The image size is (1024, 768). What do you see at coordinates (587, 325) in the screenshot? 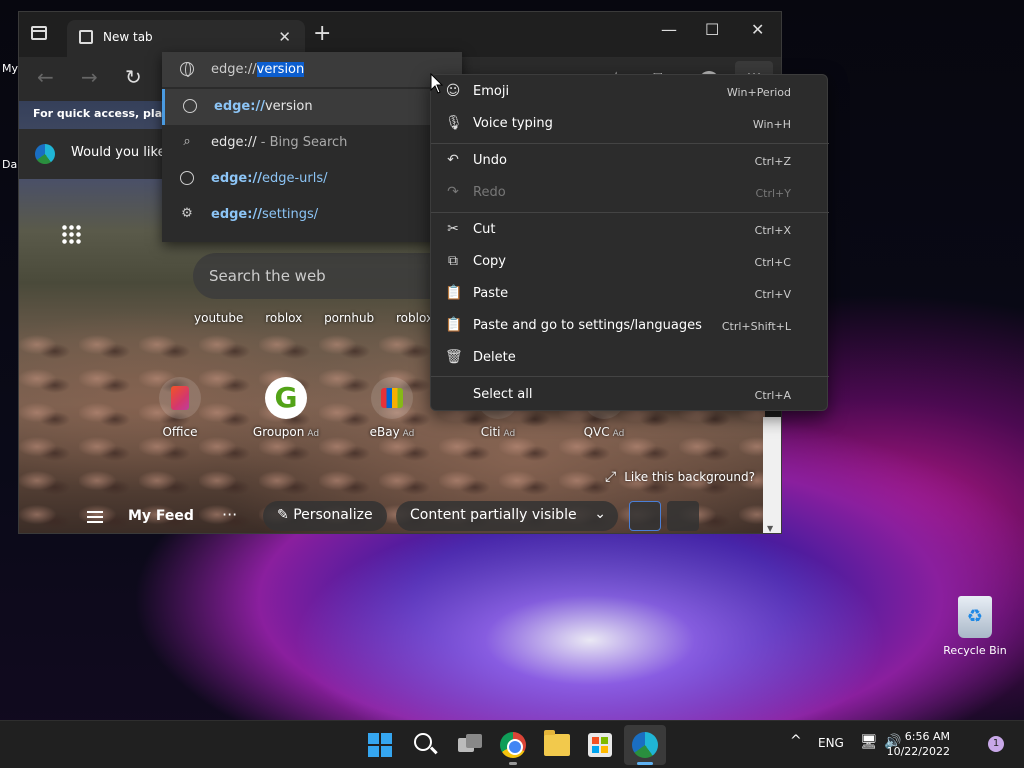
I see `menu-item-label: Paste and go to settings/languages` at bounding box center [587, 325].